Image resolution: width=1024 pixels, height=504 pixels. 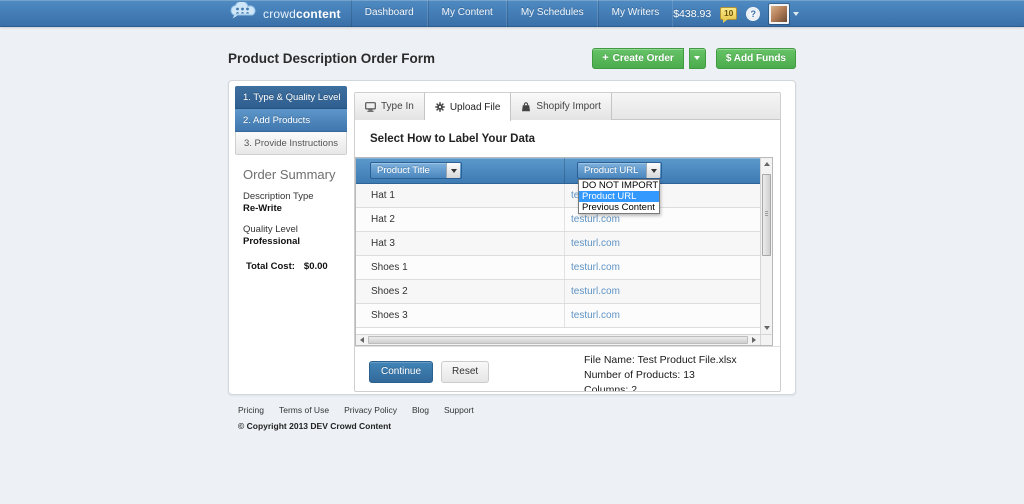 What do you see at coordinates (291, 143) in the screenshot?
I see `wizard-step-provide-instructions: 3. Provide Instructions` at bounding box center [291, 143].